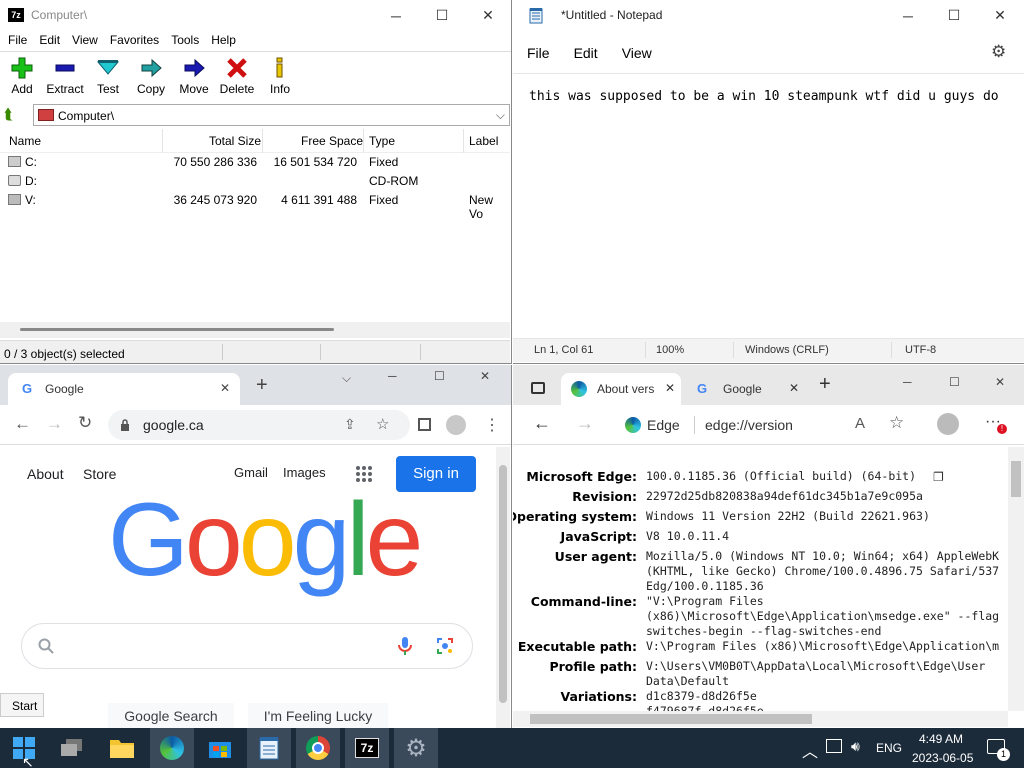 The image size is (1024, 771). What do you see at coordinates (350, 424) in the screenshot?
I see `share-icon: ⇪` at bounding box center [350, 424].